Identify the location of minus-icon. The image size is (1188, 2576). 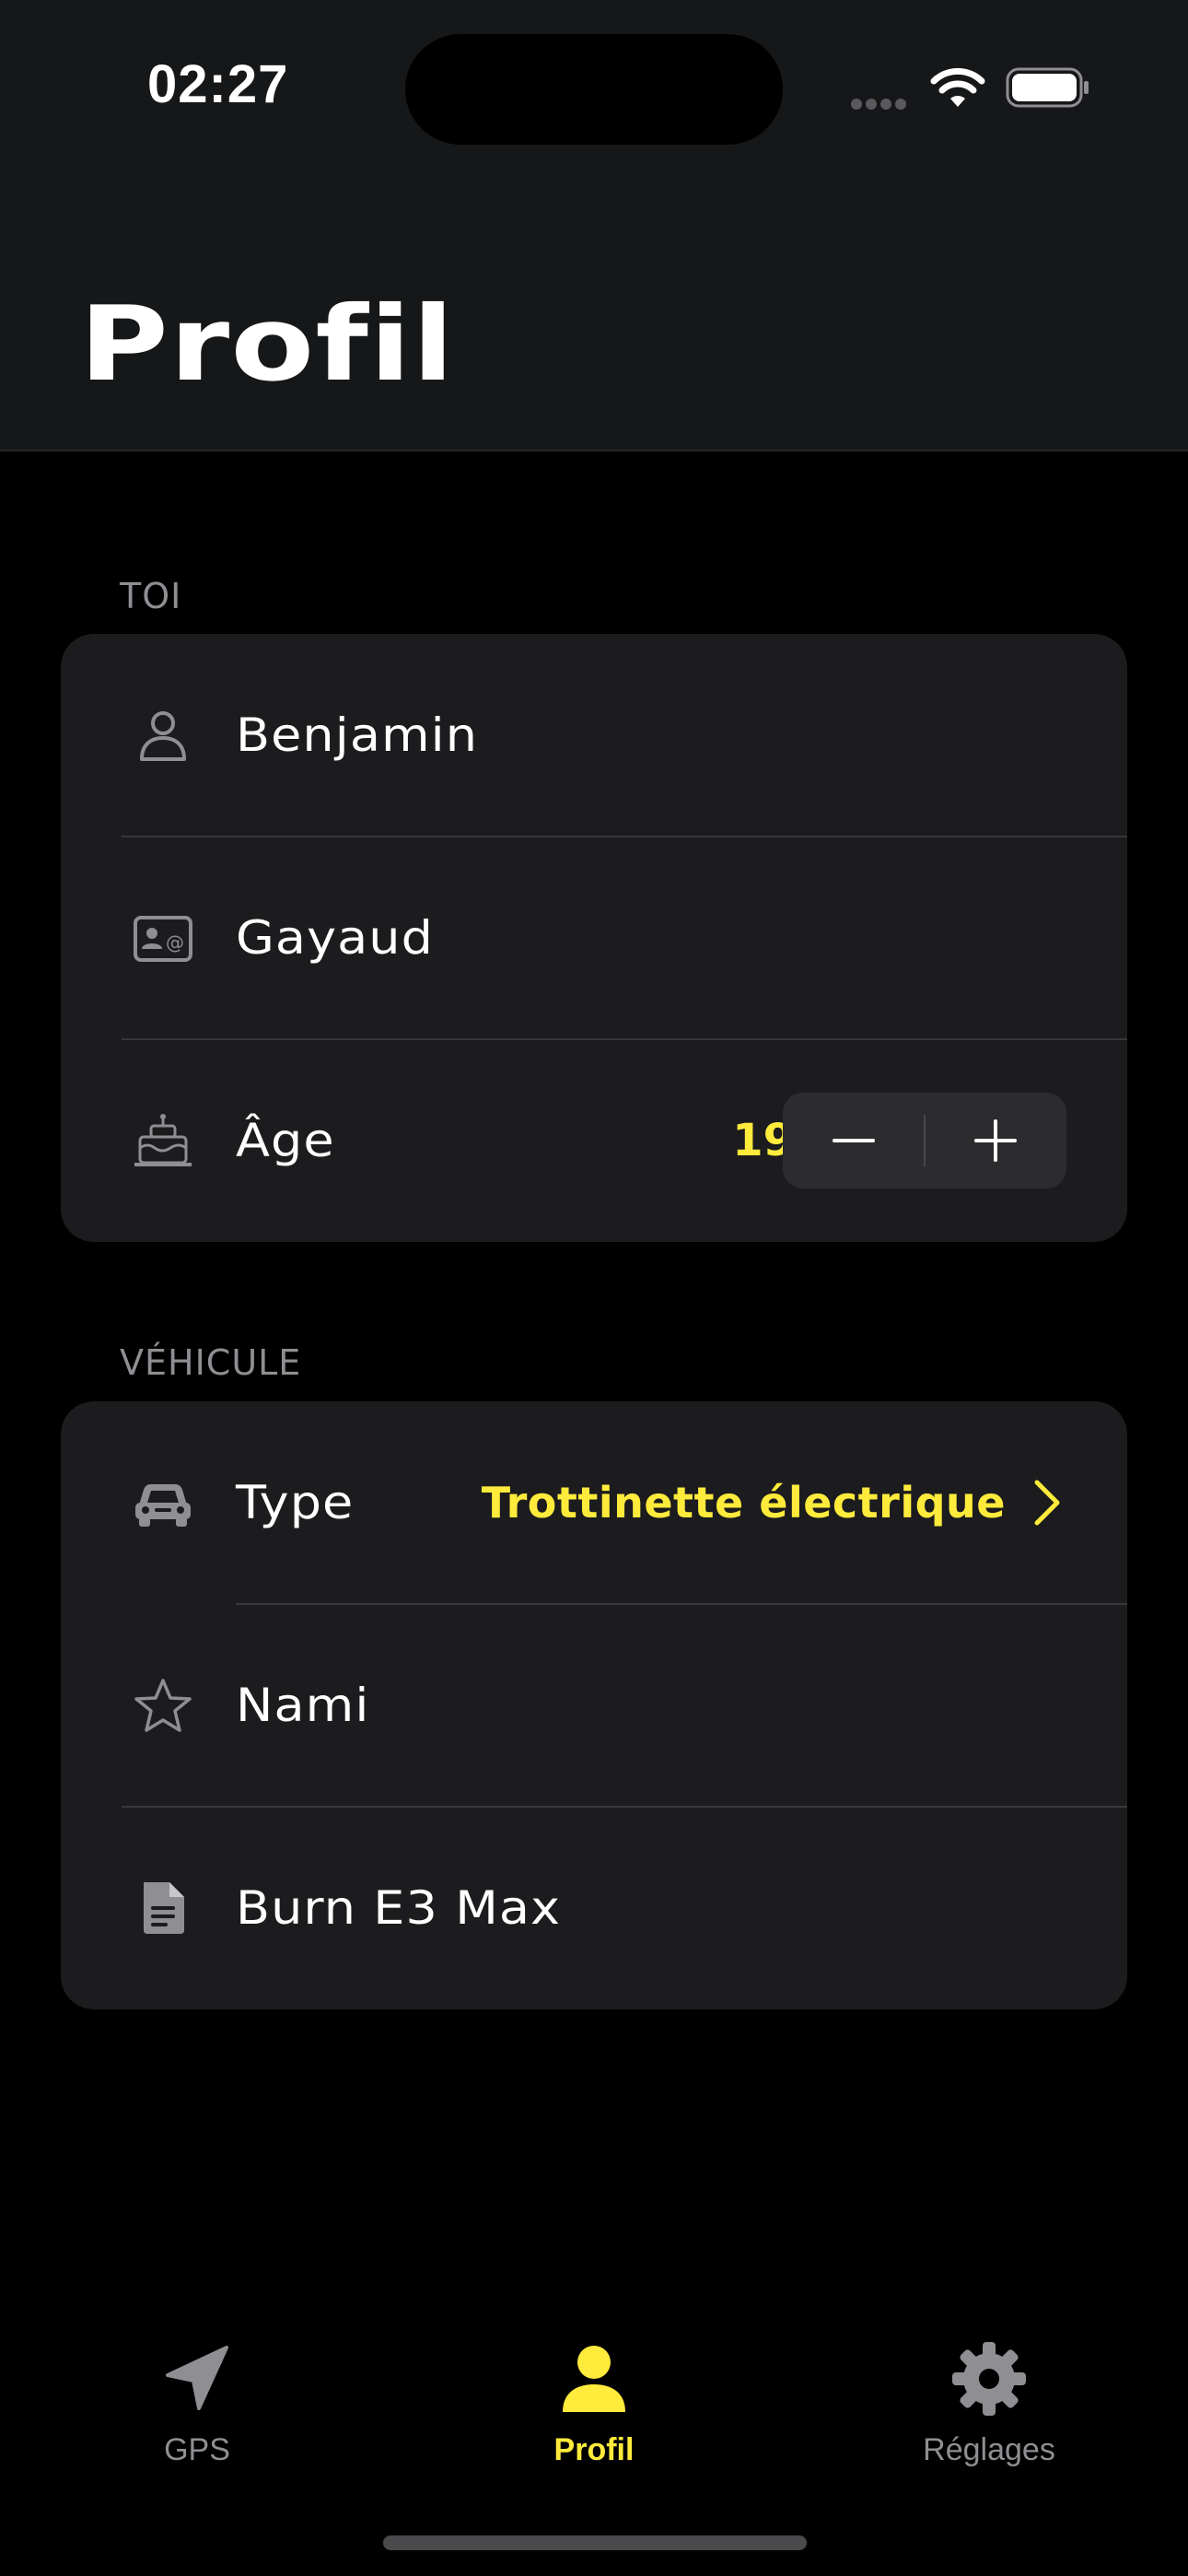
(854, 1140).